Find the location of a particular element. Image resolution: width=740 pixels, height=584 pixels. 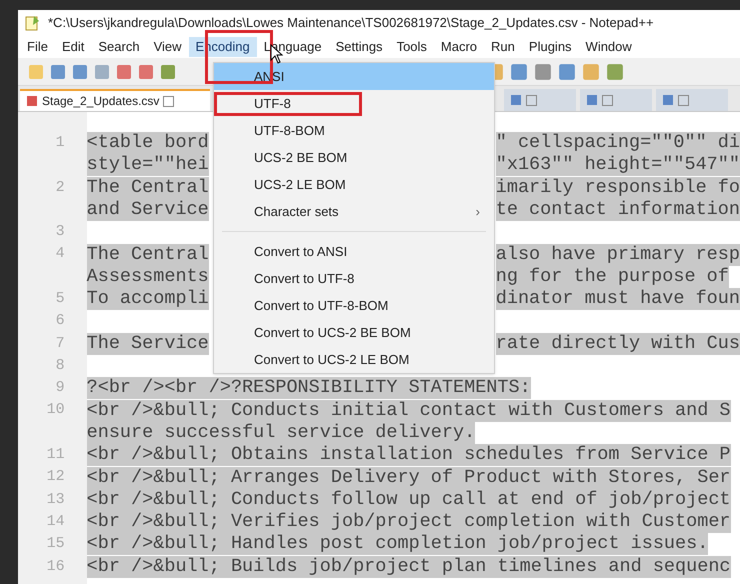

code-text: <table bord is located at coordinates (147, 143).